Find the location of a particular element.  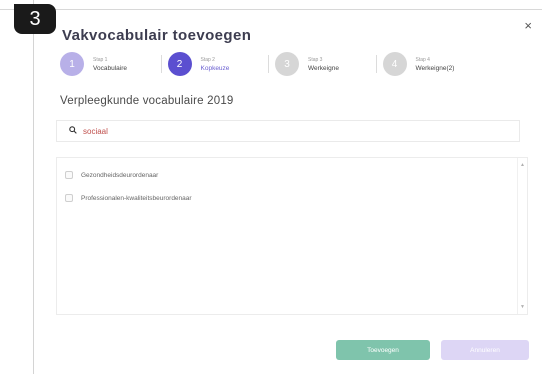

step-2: 2 Stap 2 Kopkeuze is located at coordinates (221, 64).